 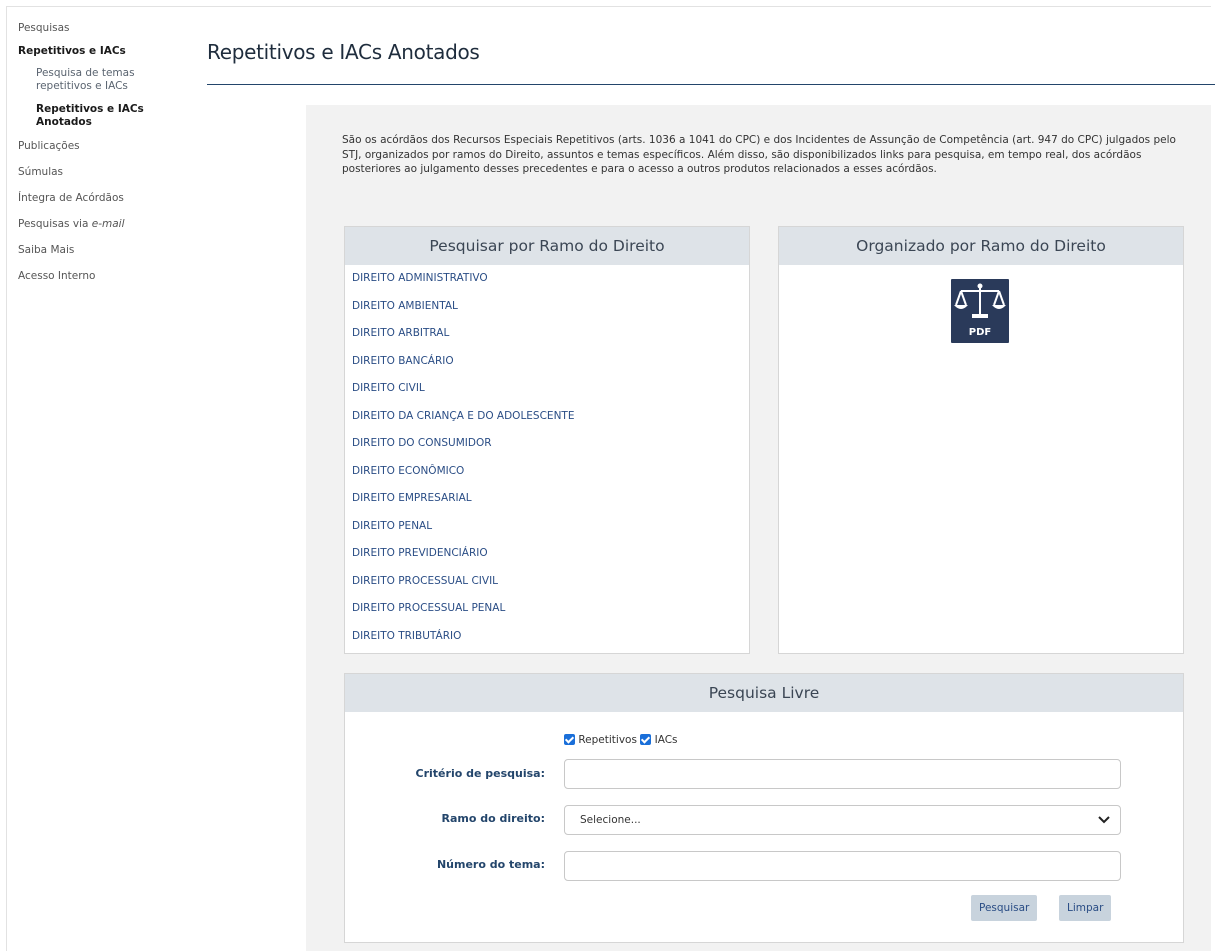 What do you see at coordinates (550, 307) in the screenshot?
I see `list-item: DIREITO AMBIENTAL` at bounding box center [550, 307].